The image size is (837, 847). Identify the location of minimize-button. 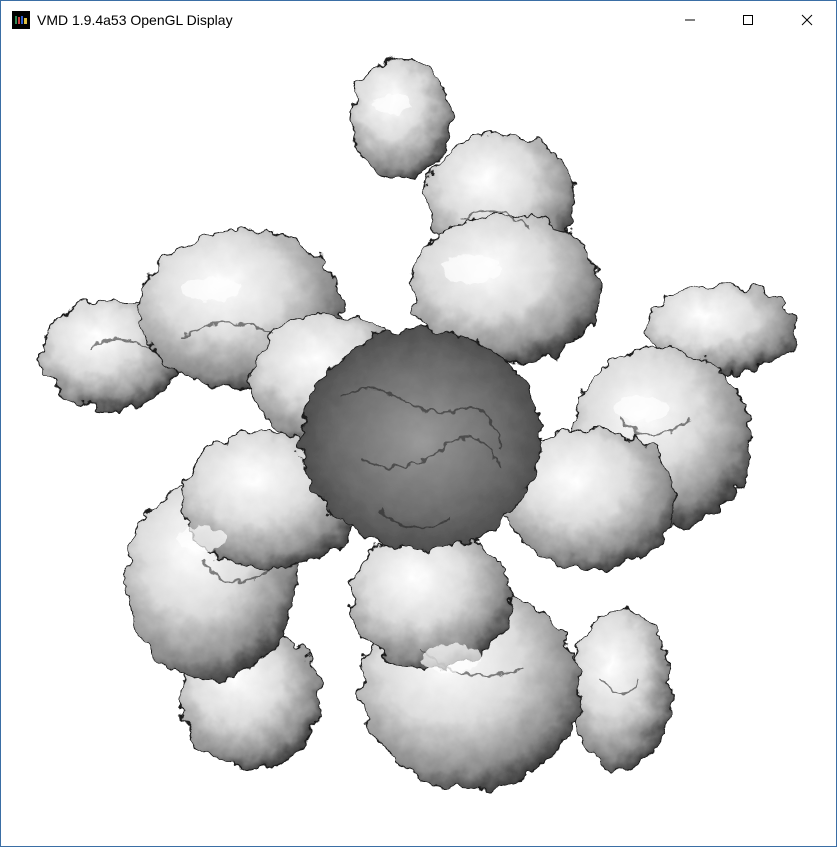
(690, 20).